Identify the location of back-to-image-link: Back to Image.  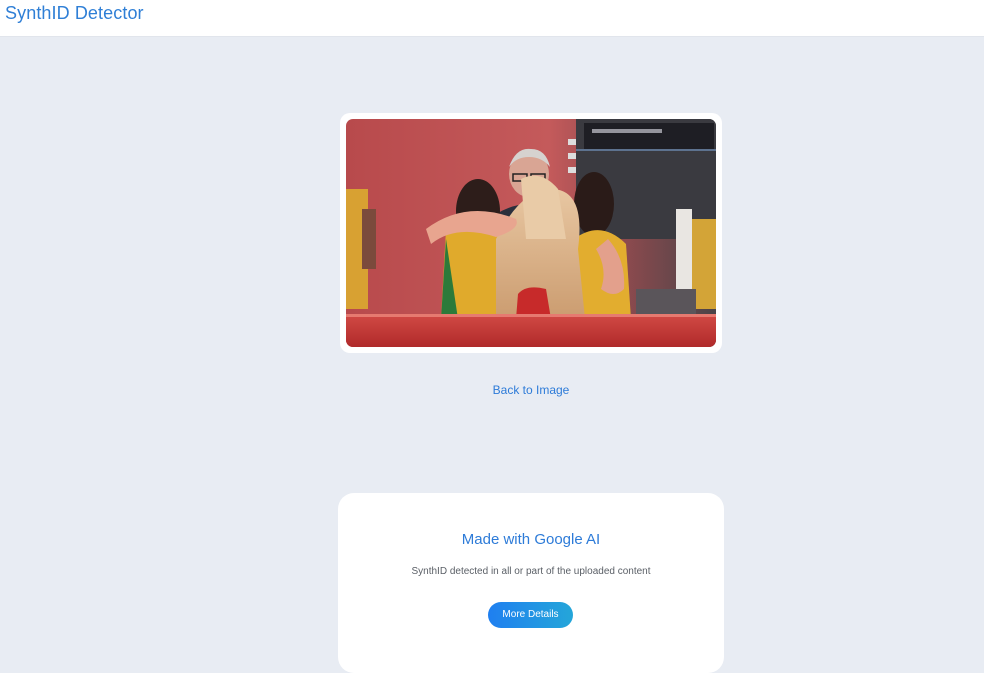
(492, 390).